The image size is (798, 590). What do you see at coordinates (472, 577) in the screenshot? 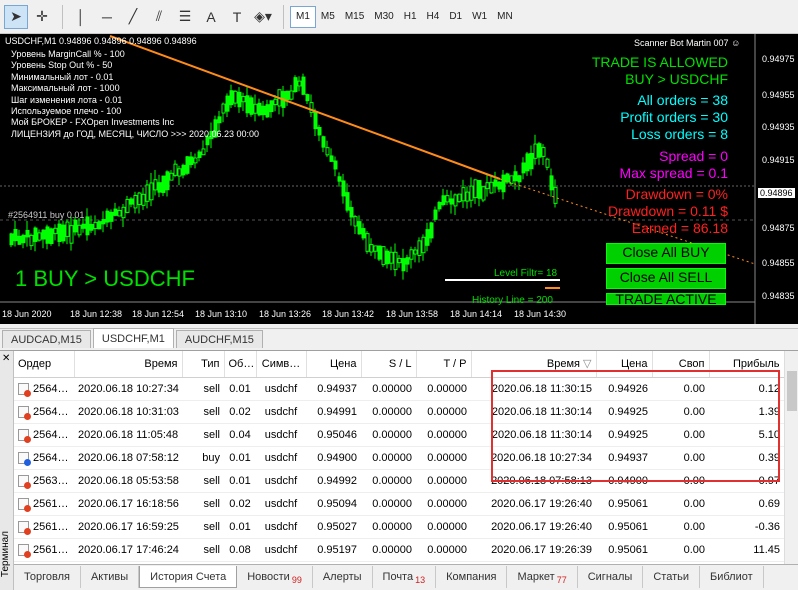
I see `tab-company: Компания` at bounding box center [472, 577].